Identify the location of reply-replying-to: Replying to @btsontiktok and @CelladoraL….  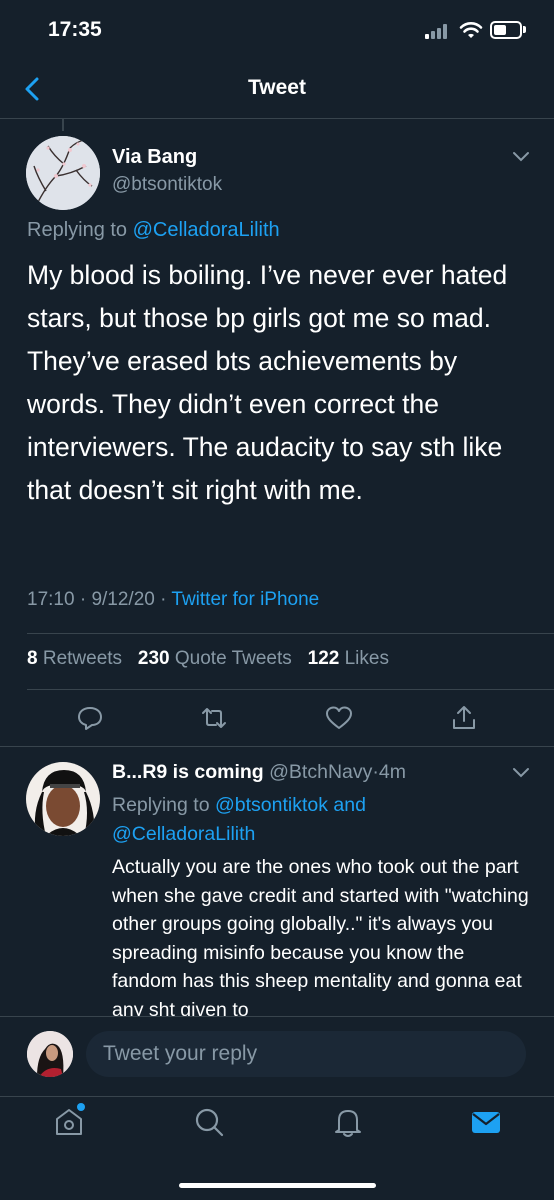
(322, 820).